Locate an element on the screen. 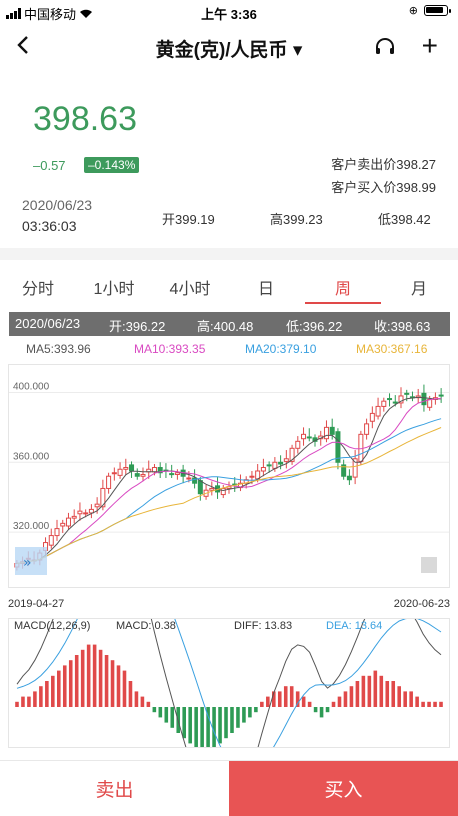 The height and width of the screenshot is (816, 458). client-sell-price: 客户卖出价398.27 is located at coordinates (383, 164).